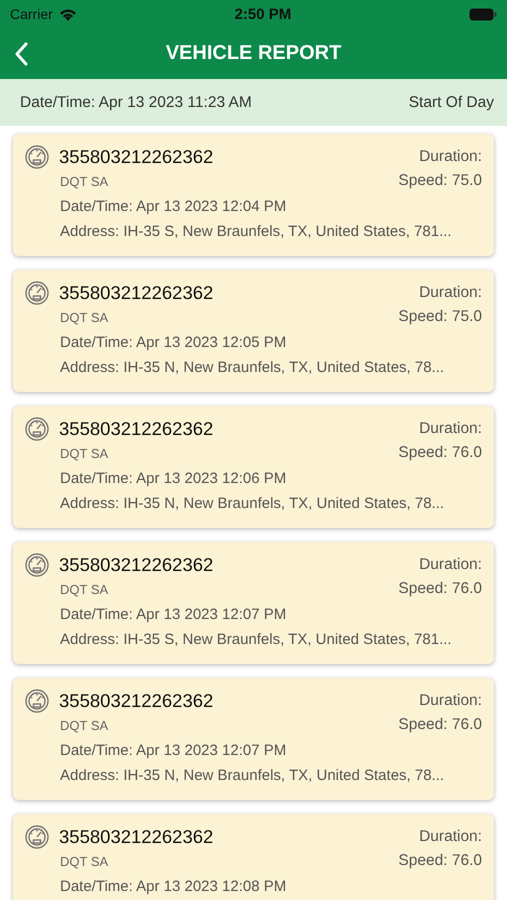 The image size is (507, 900). Describe the element at coordinates (253, 53) in the screenshot. I see `screen-title: VEHICLE REPORT` at that location.